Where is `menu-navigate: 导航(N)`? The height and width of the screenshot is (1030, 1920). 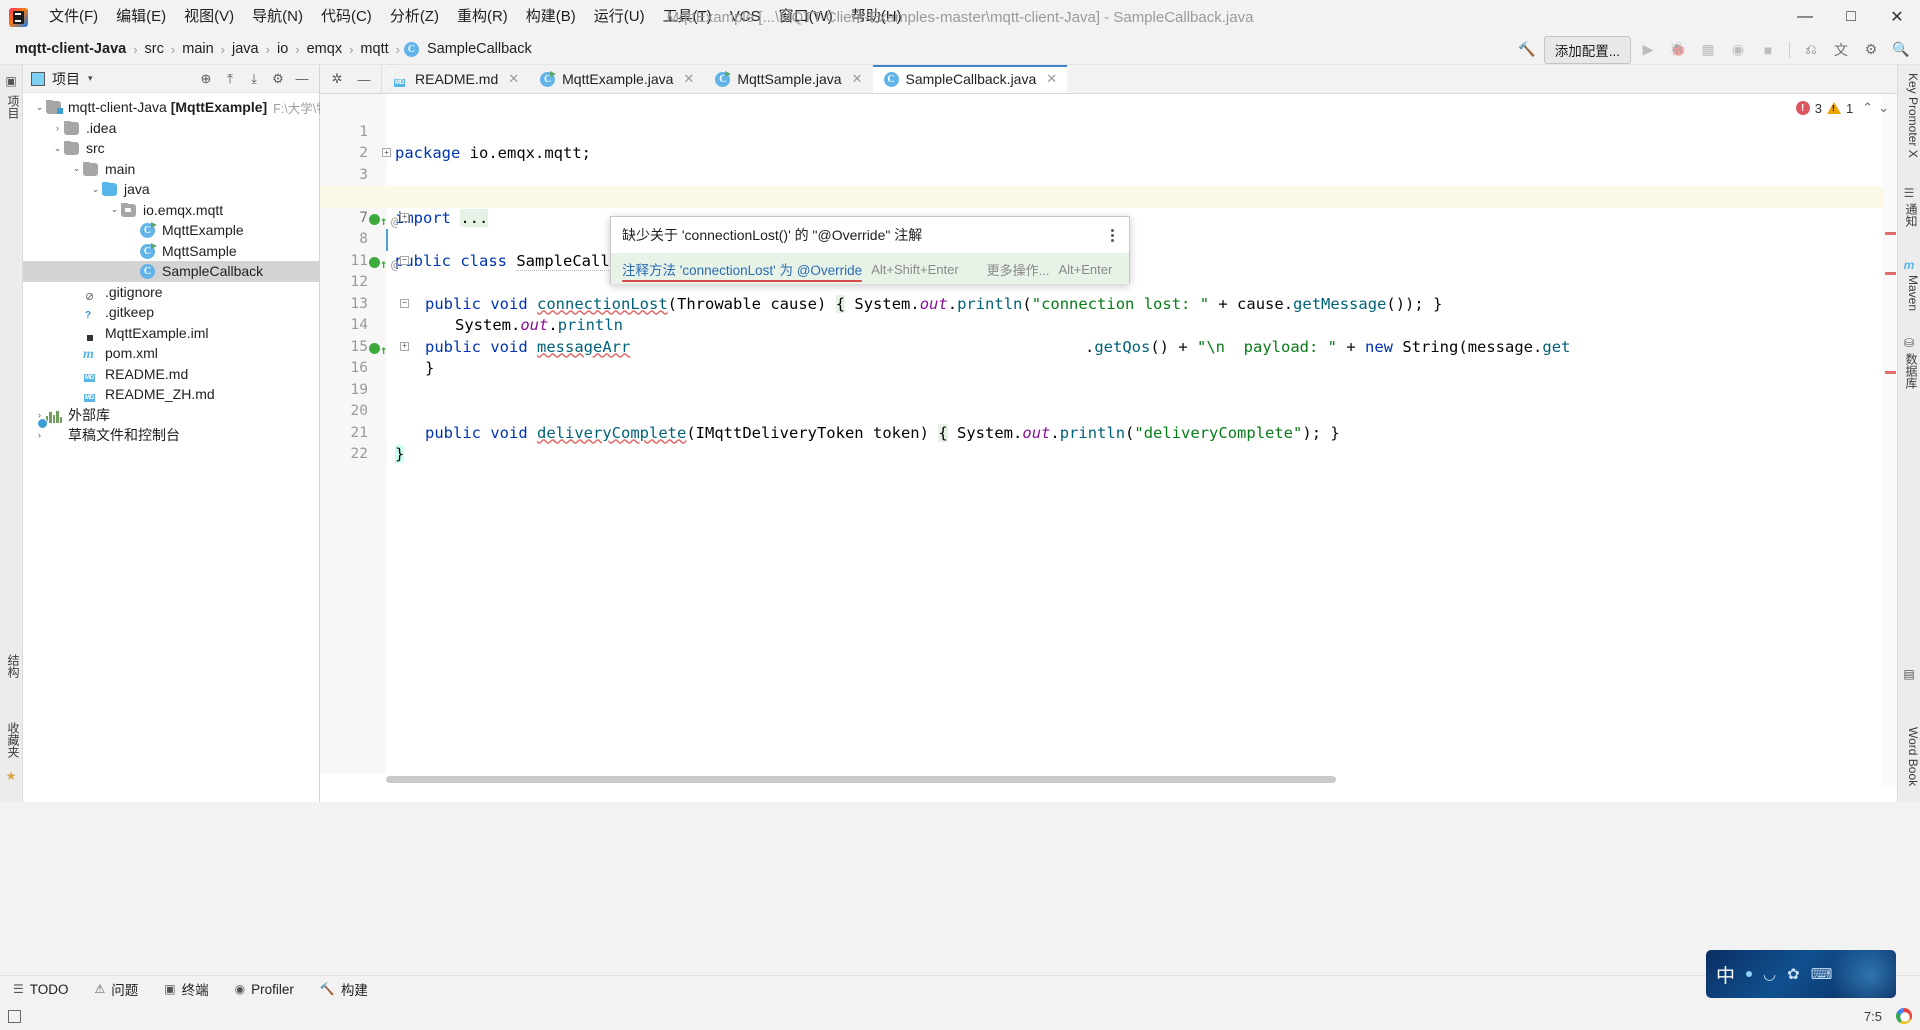 menu-navigate: 导航(N) is located at coordinates (277, 17).